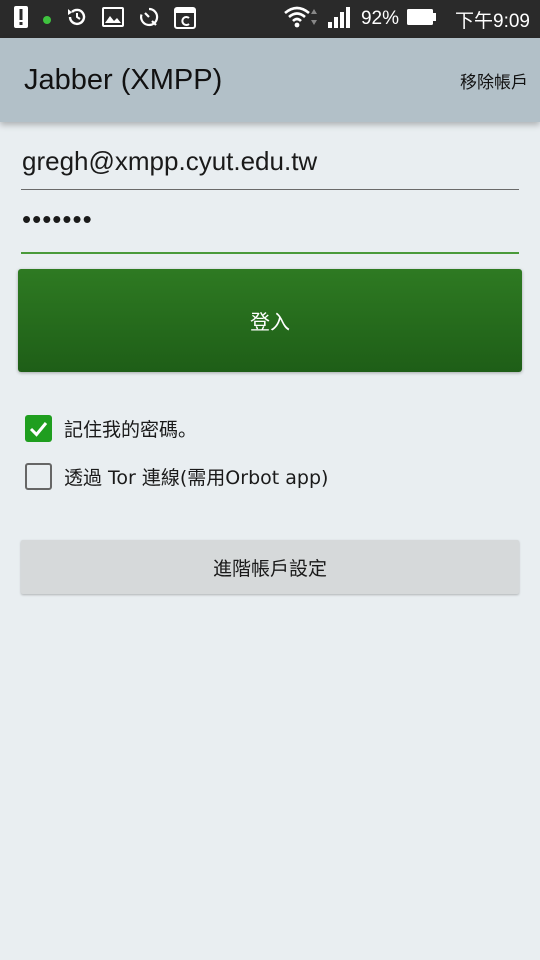  What do you see at coordinates (422, 19) in the screenshot?
I see `battery-icon` at bounding box center [422, 19].